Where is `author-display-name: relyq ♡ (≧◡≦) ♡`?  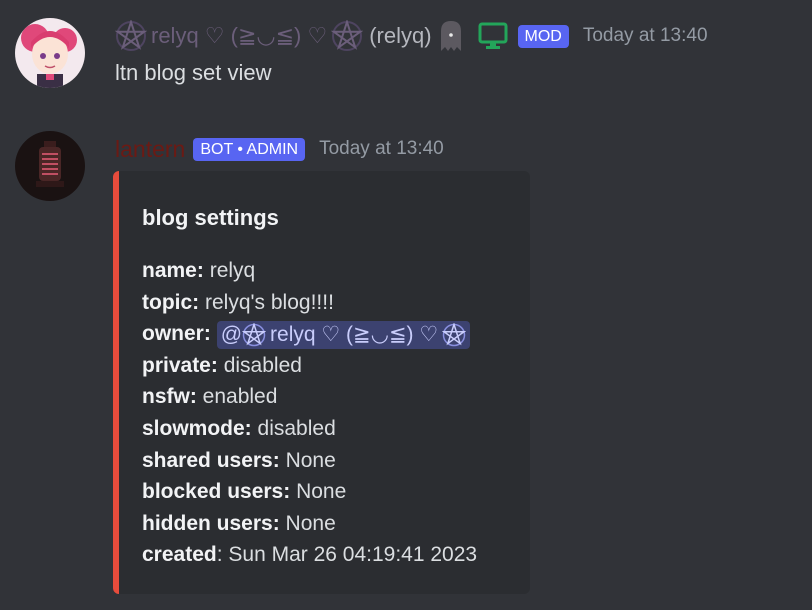 author-display-name: relyq ♡ (≧◡≦) ♡ is located at coordinates (239, 36).